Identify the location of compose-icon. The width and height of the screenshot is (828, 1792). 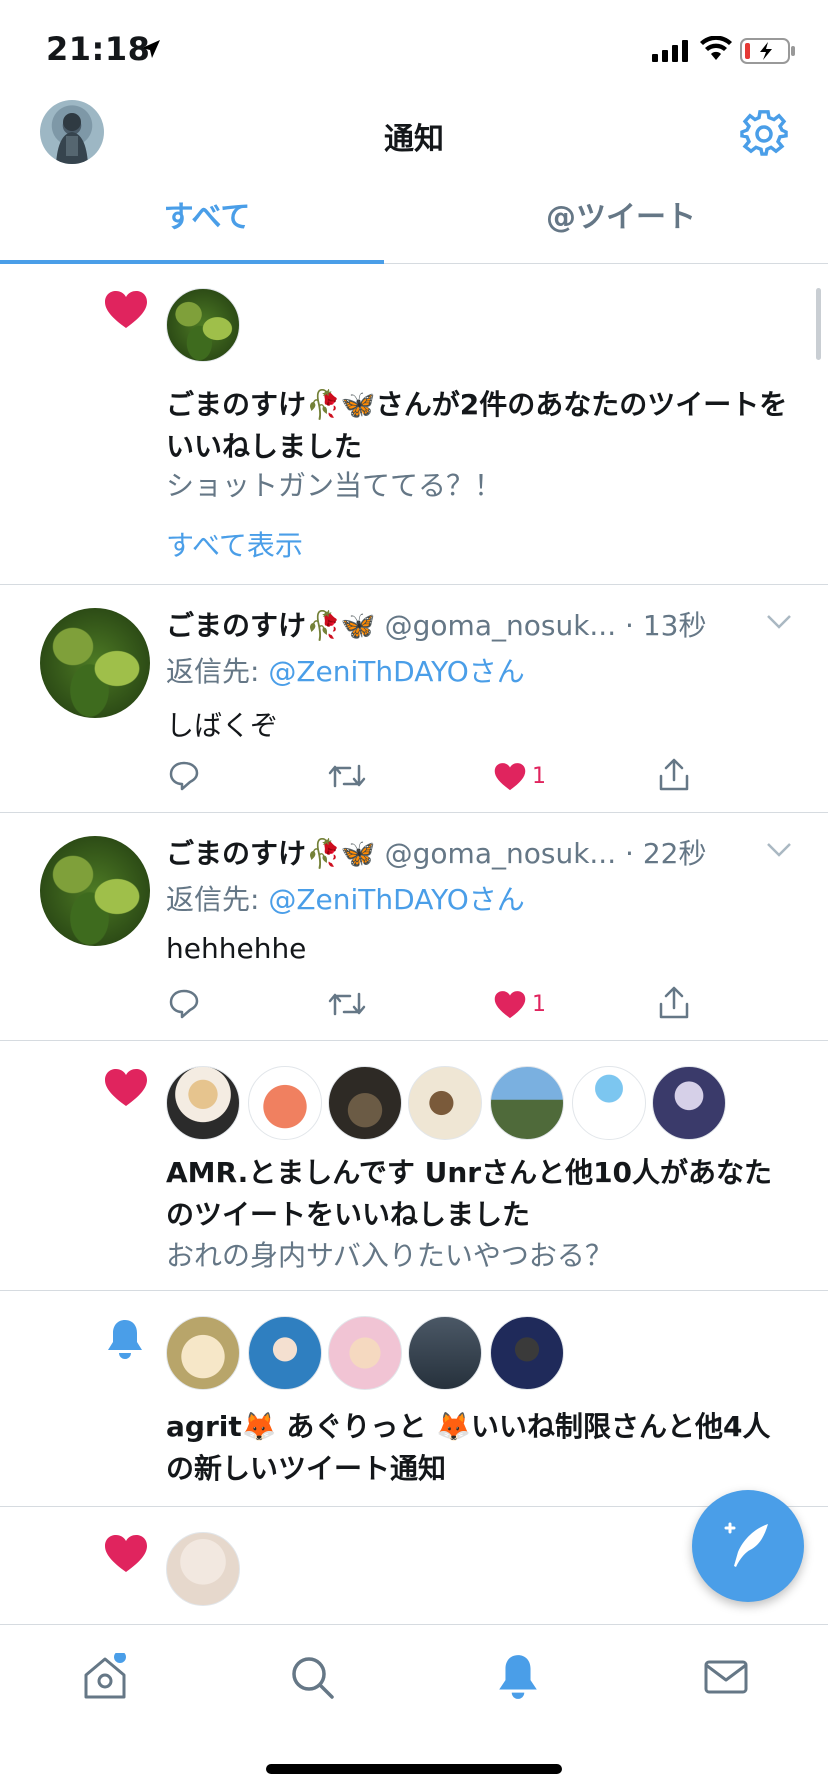
(746, 1544).